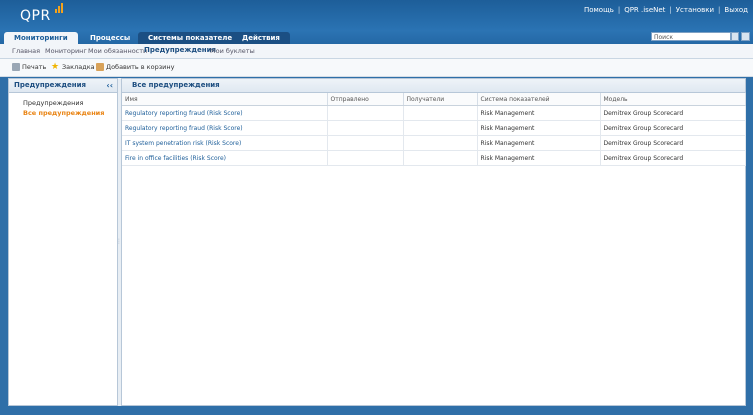 This screenshot has height=415, width=753. What do you see at coordinates (433, 86) in the screenshot?
I see `main-panel-header: Все предупреждения` at bounding box center [433, 86].